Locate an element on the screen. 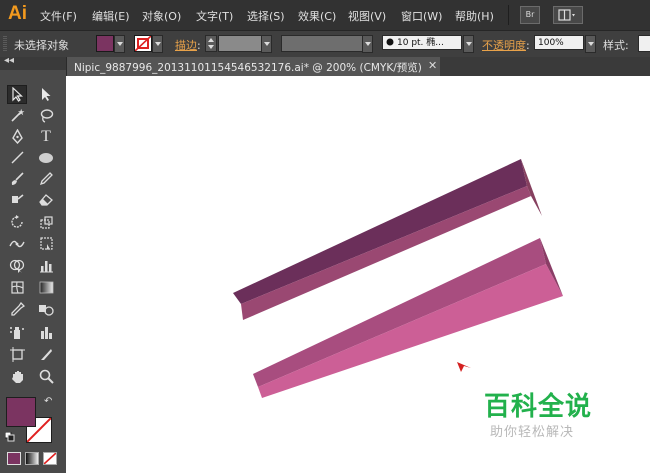  eraser-icon is located at coordinates (46, 200).